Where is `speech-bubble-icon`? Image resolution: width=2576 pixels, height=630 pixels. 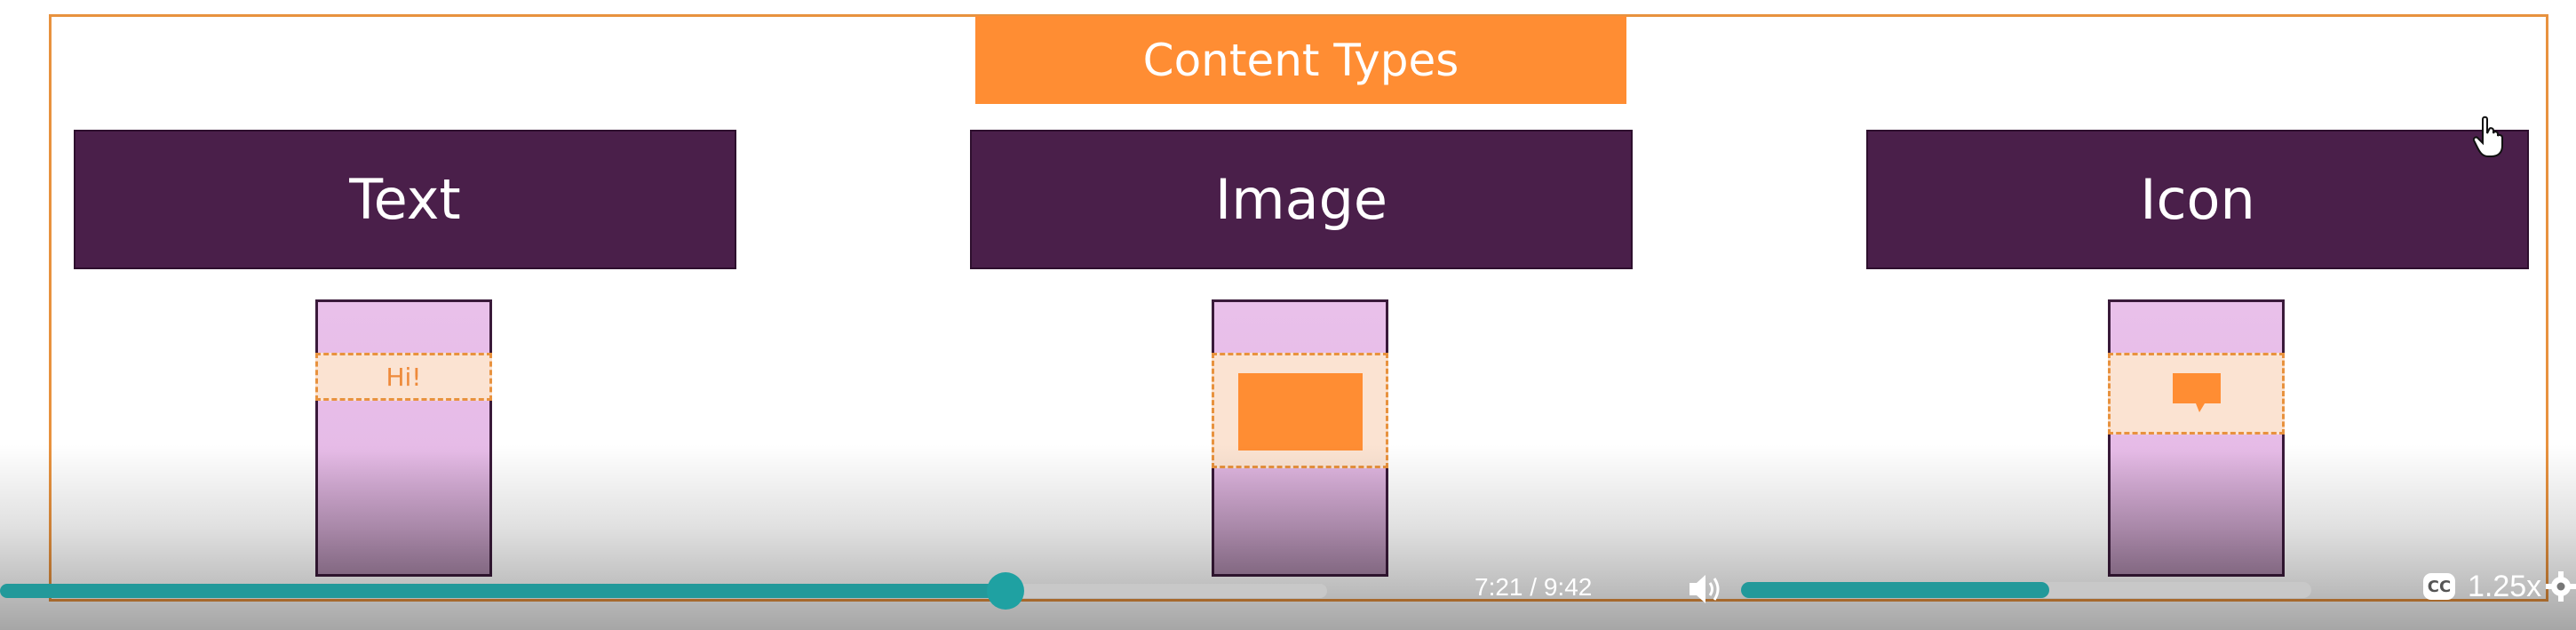
speech-bubble-icon is located at coordinates (2197, 392).